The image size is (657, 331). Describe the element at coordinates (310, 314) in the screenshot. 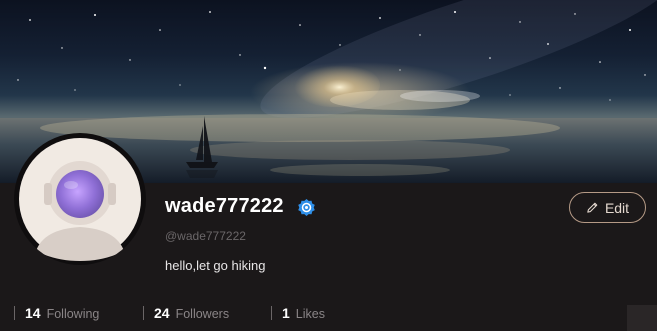

I see `stat-likes-label: Likes` at that location.